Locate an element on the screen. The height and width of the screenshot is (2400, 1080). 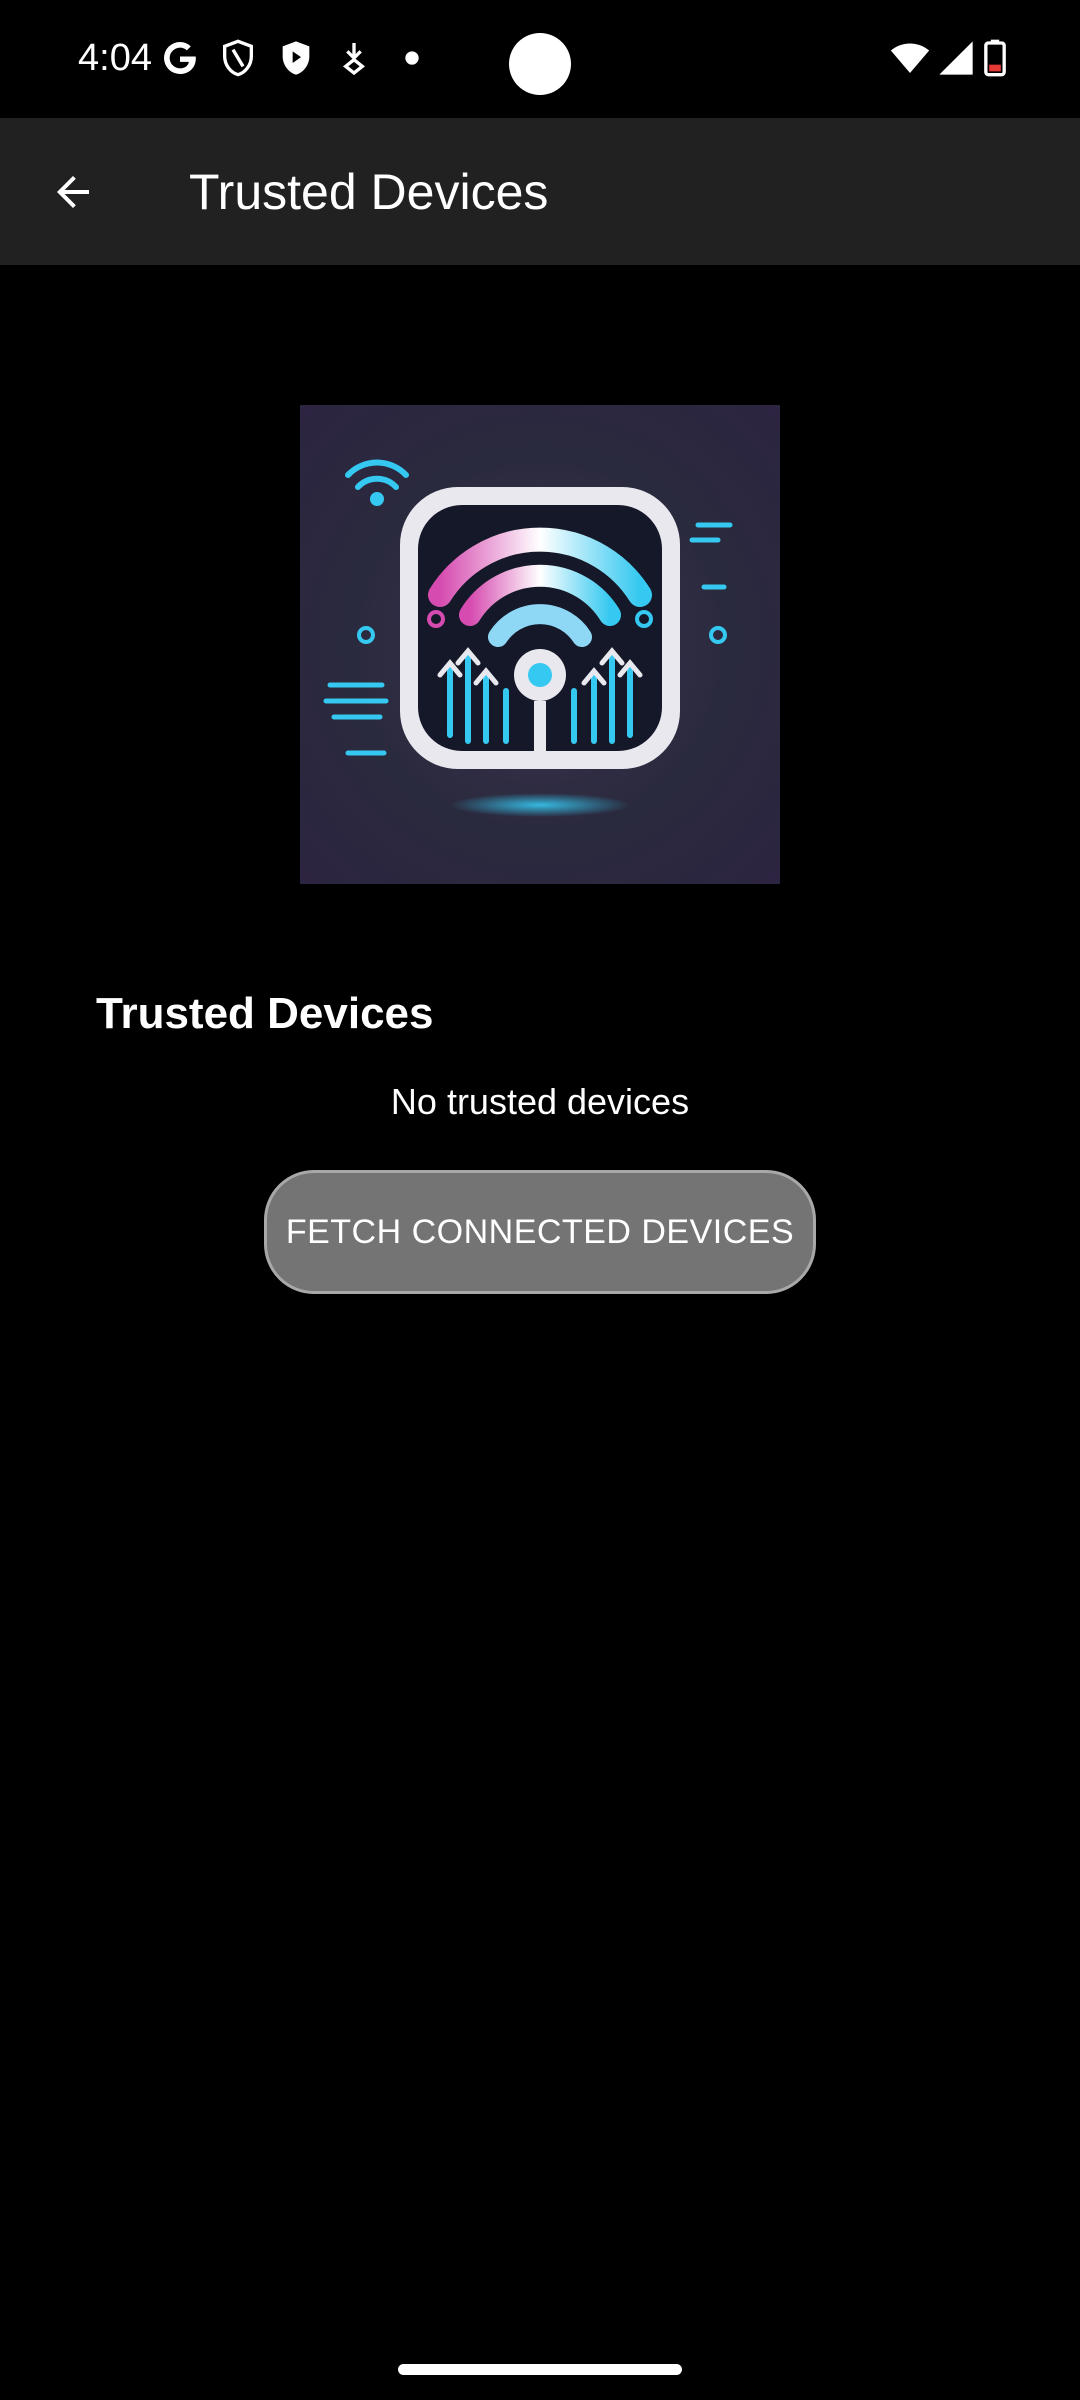
dot-icon is located at coordinates (412, 58).